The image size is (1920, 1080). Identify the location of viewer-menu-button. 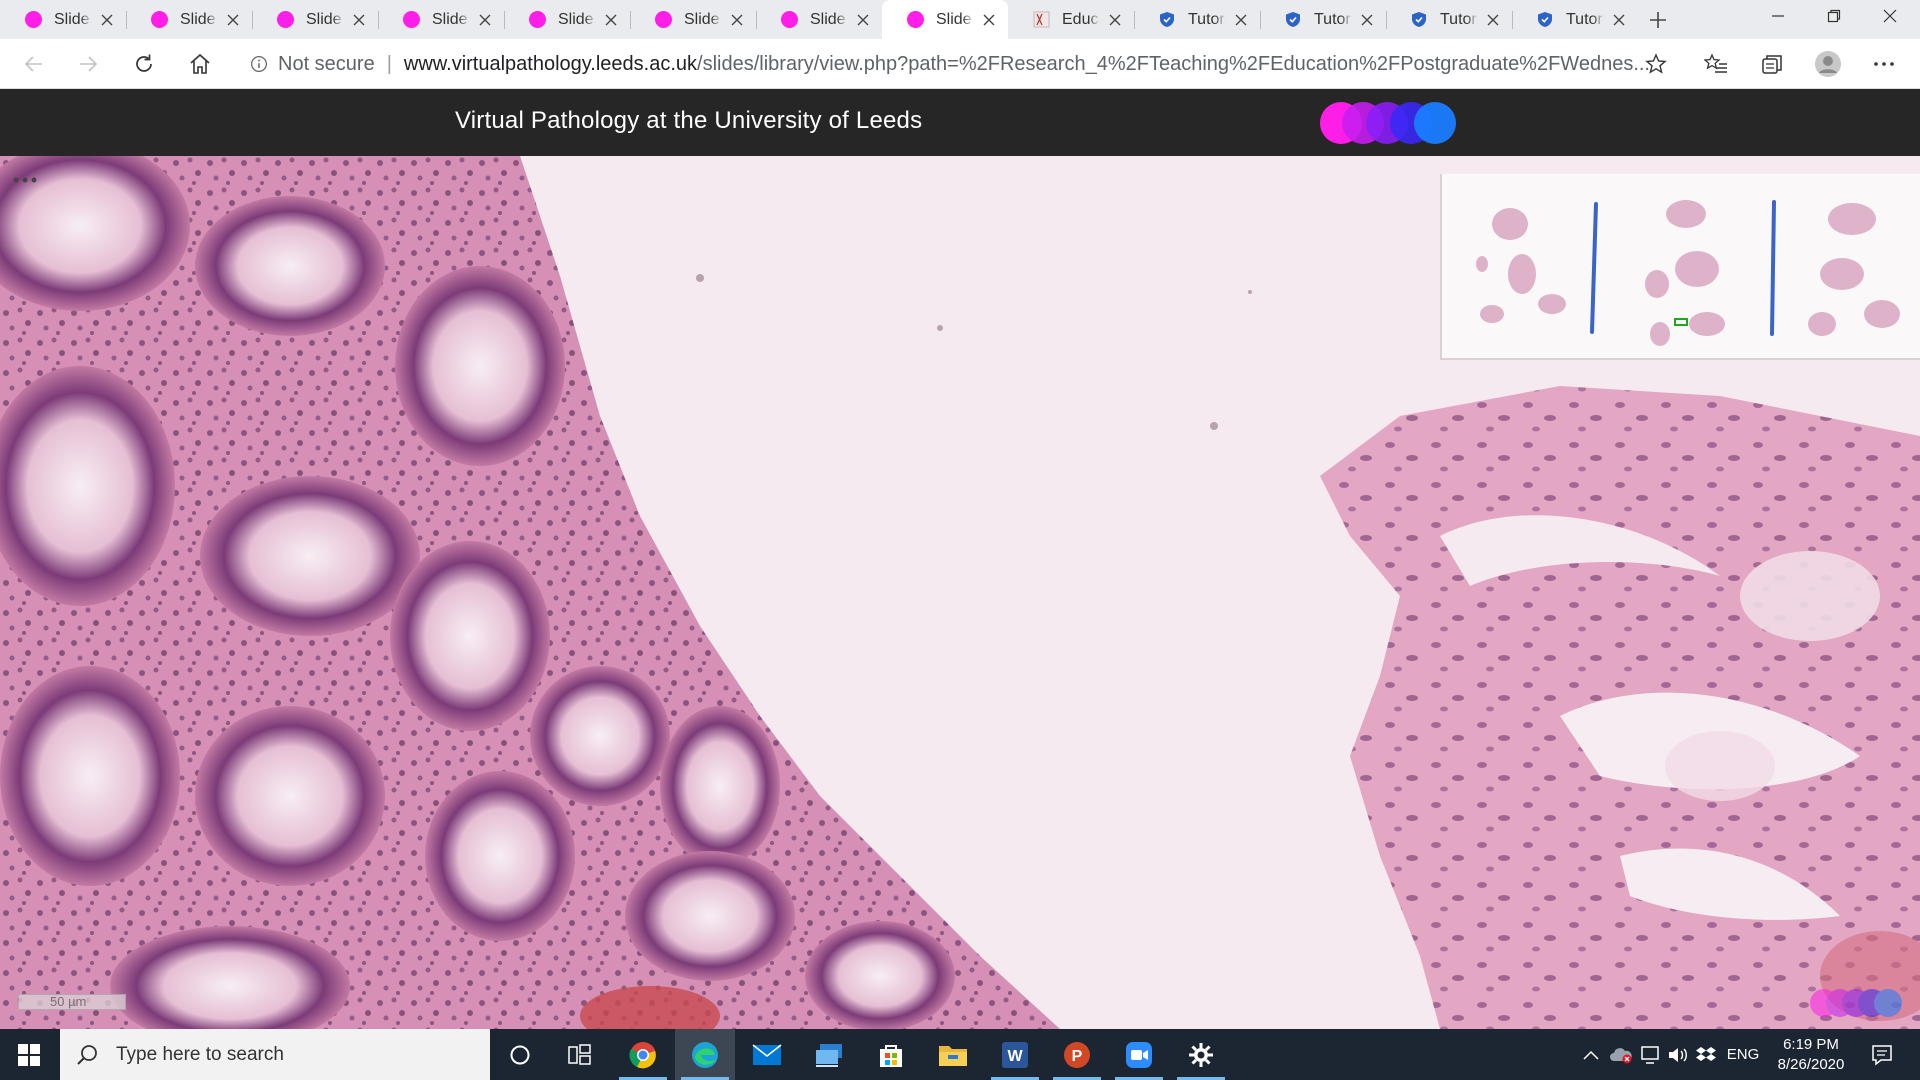
(25, 180).